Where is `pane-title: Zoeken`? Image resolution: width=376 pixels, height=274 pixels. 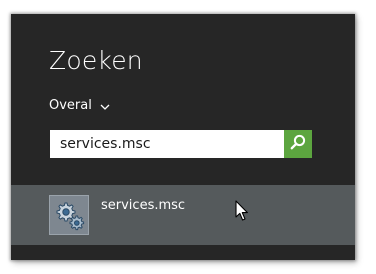
pane-title: Zoeken is located at coordinates (96, 60).